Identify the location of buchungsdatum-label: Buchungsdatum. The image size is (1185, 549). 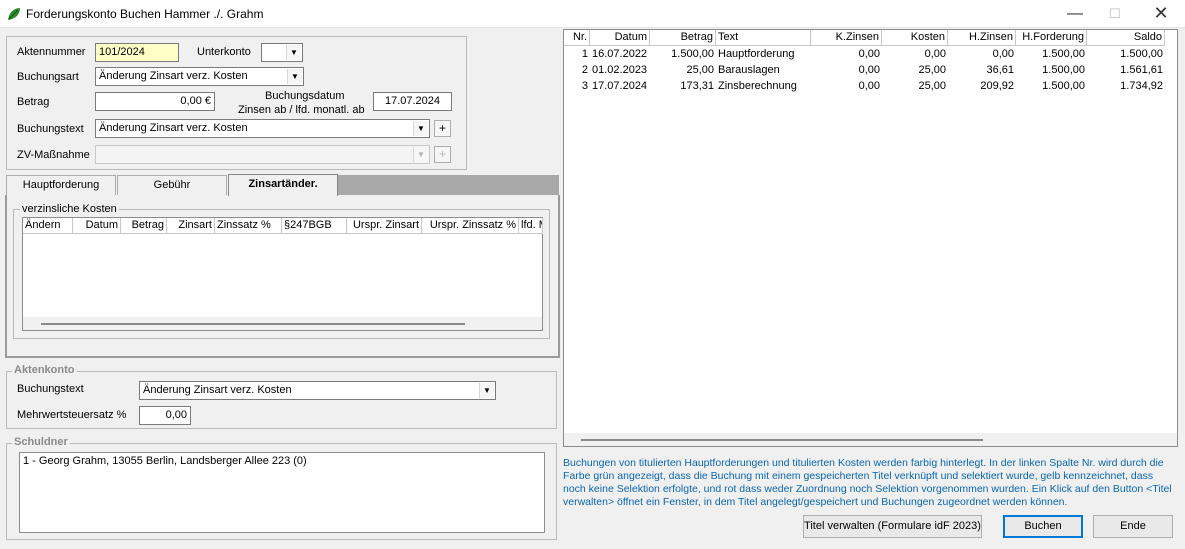
(305, 96).